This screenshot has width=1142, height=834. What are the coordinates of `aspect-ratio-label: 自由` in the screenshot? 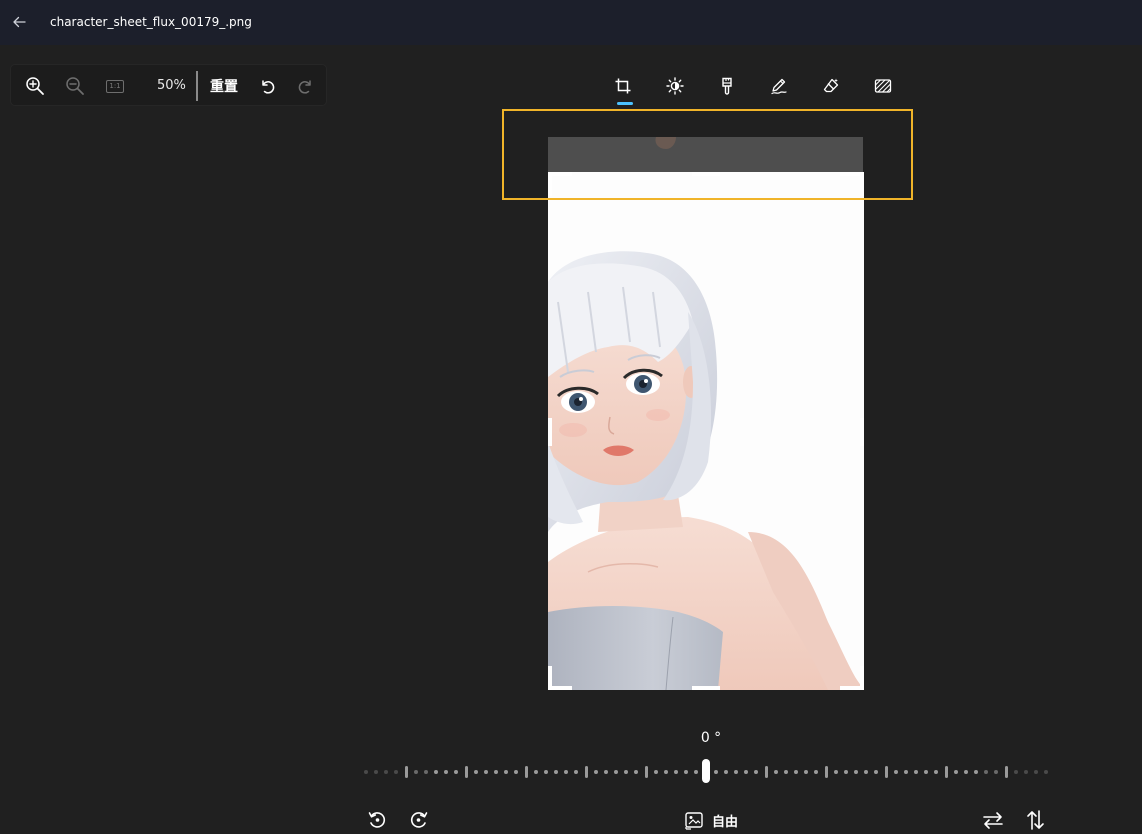 It's located at (724, 822).